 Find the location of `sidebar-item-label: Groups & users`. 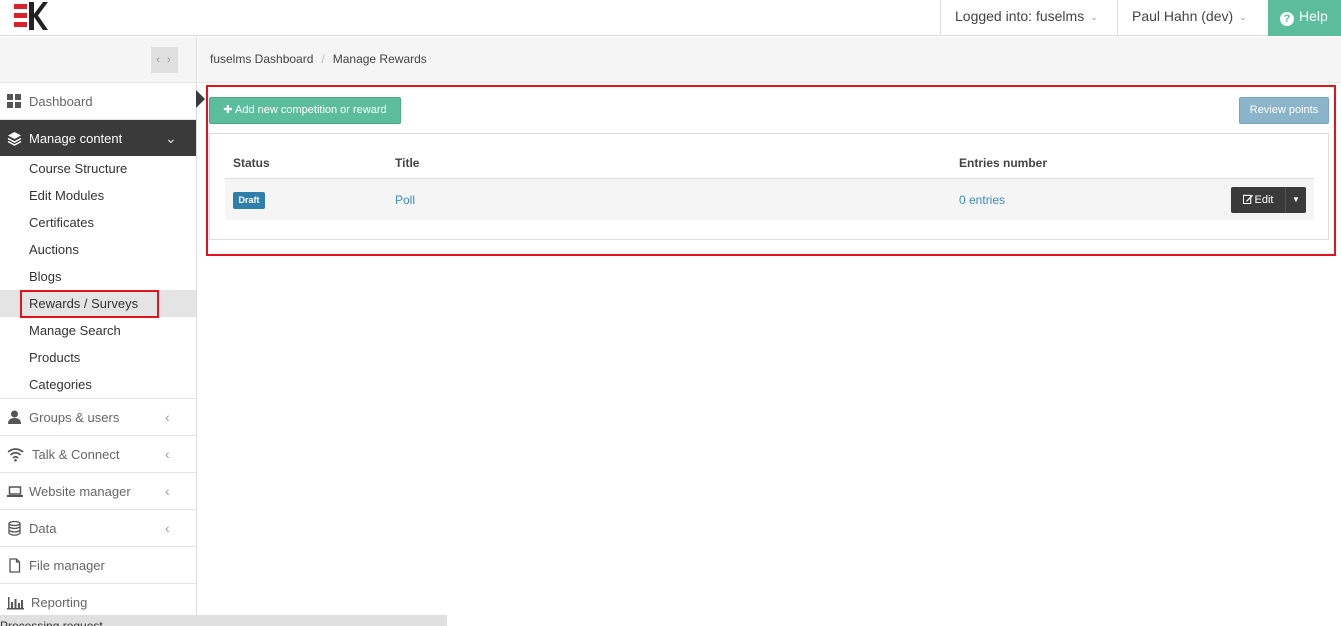

sidebar-item-label: Groups & users is located at coordinates (74, 417).